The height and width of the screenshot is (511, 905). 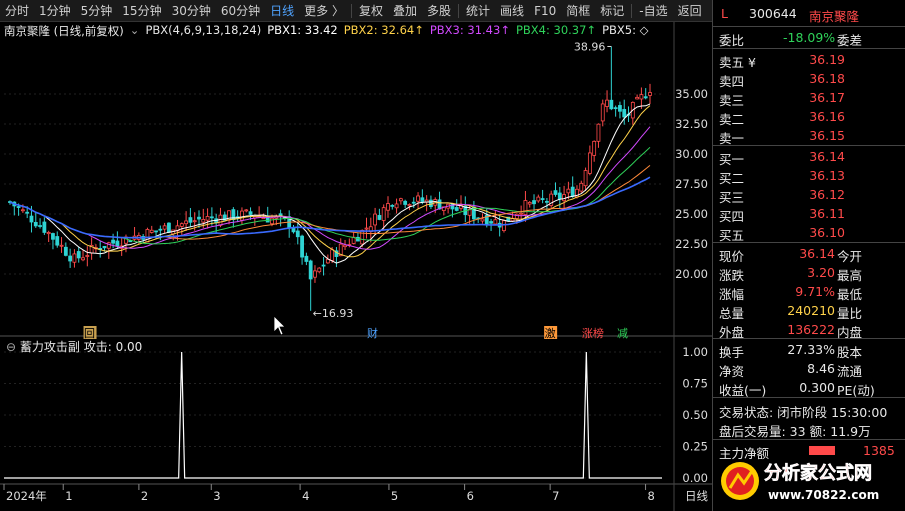 I want to click on weibi-row: 委比 -18.09% 委差, so click(x=791, y=39).